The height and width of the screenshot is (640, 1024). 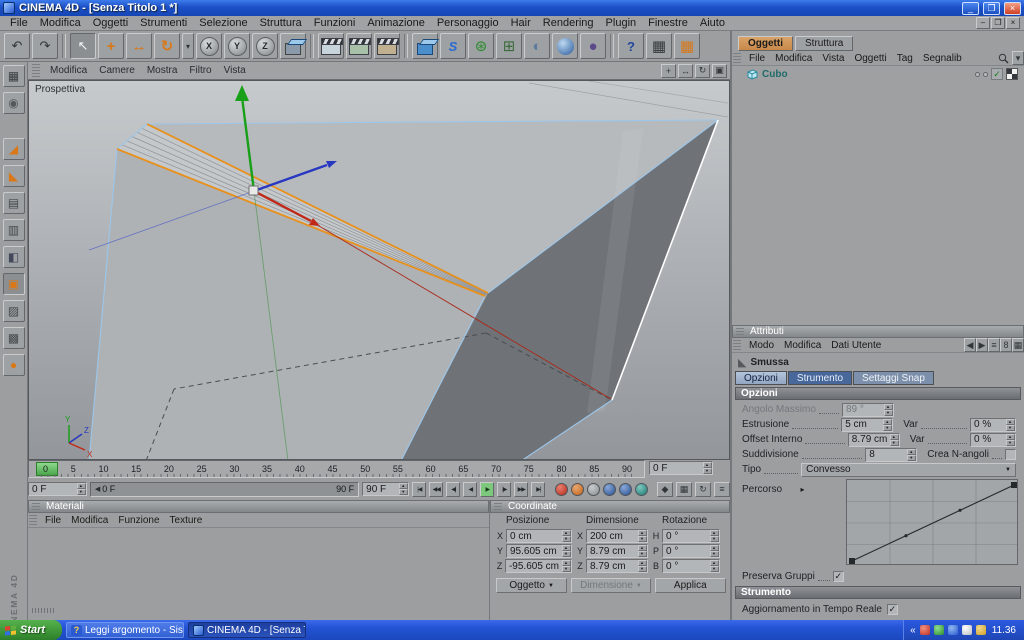 What do you see at coordinates (293, 46) in the screenshot?
I see `coordinate-system-icon` at bounding box center [293, 46].